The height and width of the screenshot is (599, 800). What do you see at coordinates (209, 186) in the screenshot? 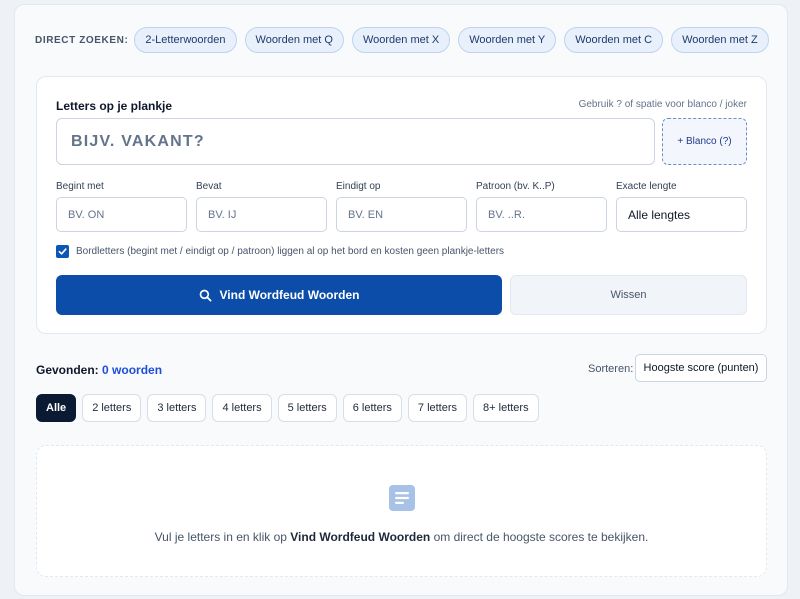
I see `contains-label: Bevat` at bounding box center [209, 186].